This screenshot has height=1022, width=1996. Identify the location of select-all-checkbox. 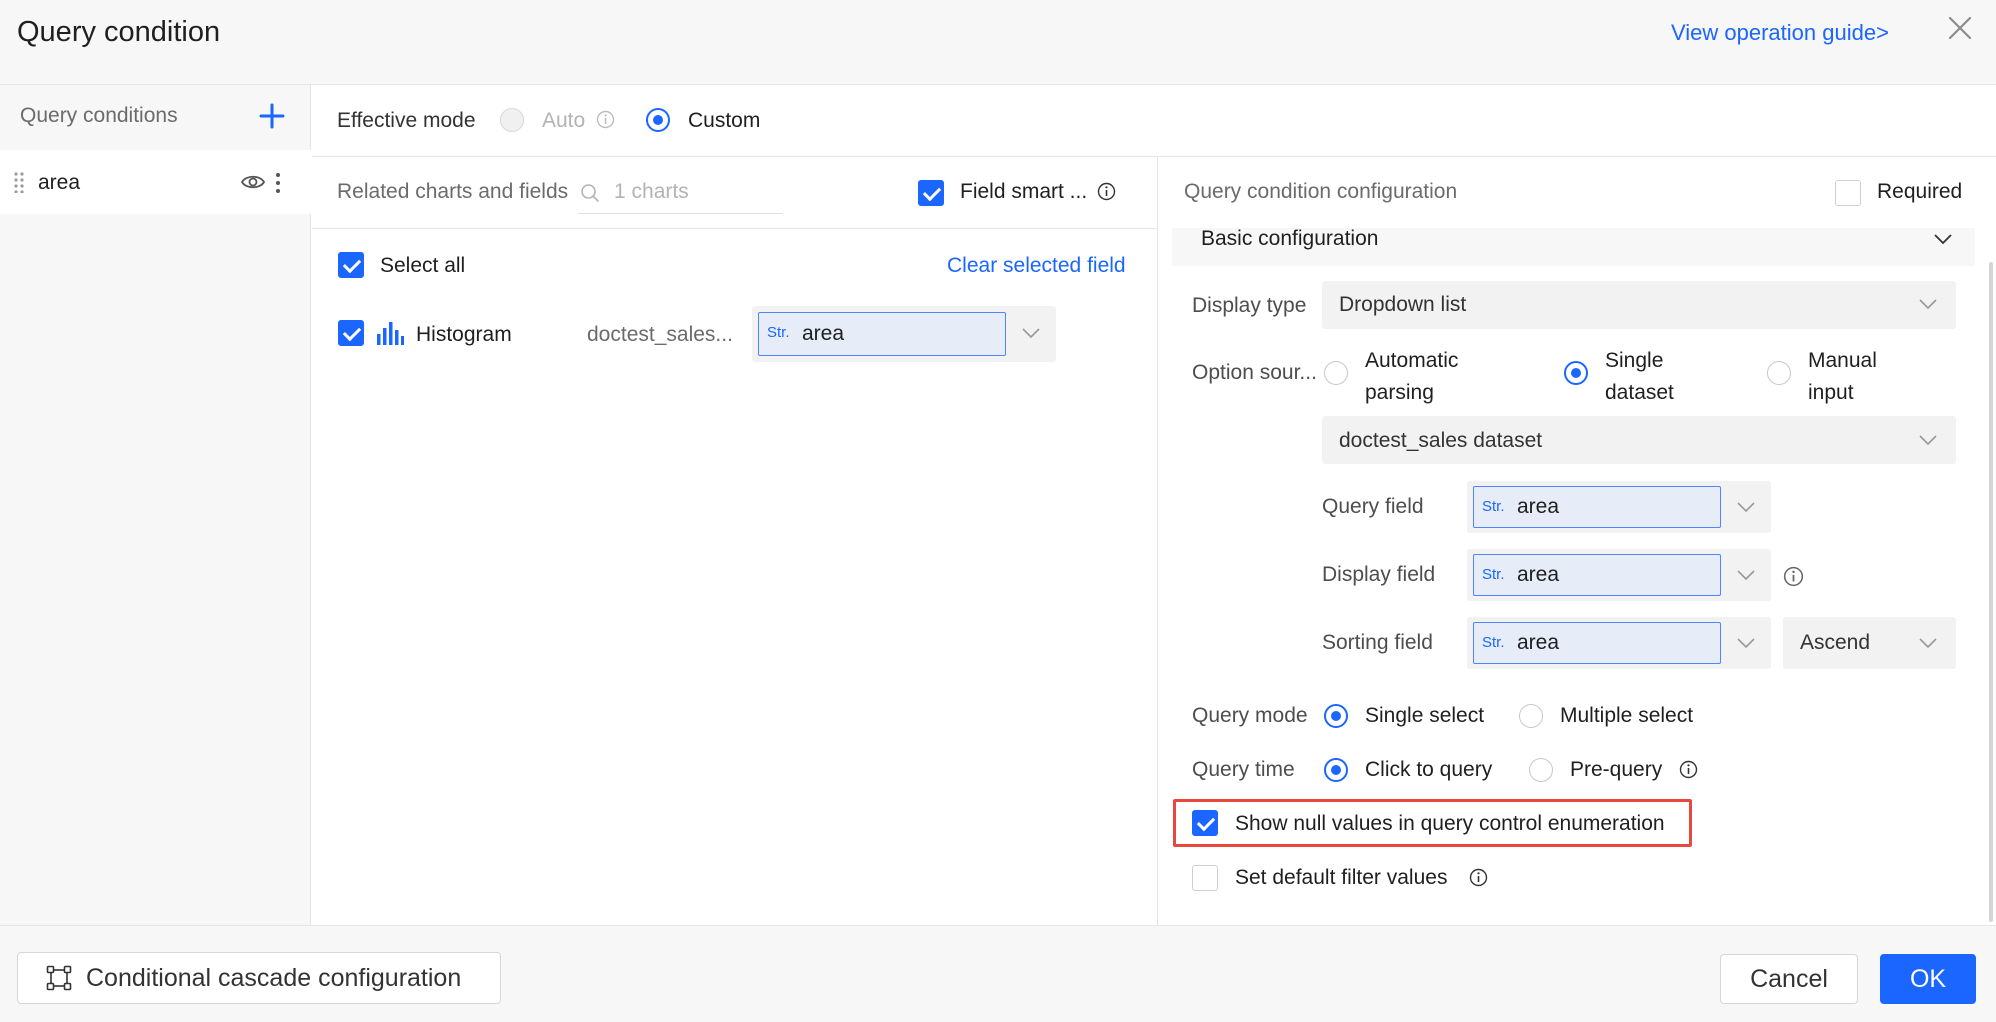
(351, 265).